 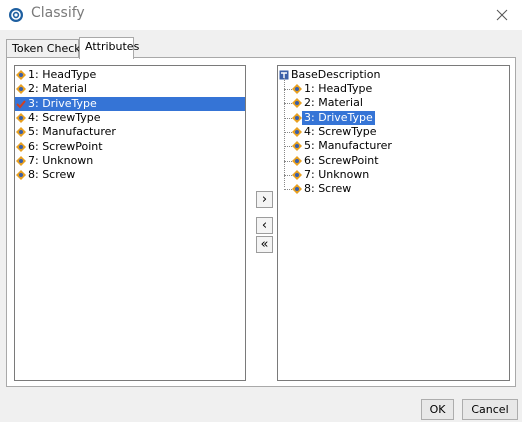 I want to click on add-button: ›, so click(x=264, y=199).